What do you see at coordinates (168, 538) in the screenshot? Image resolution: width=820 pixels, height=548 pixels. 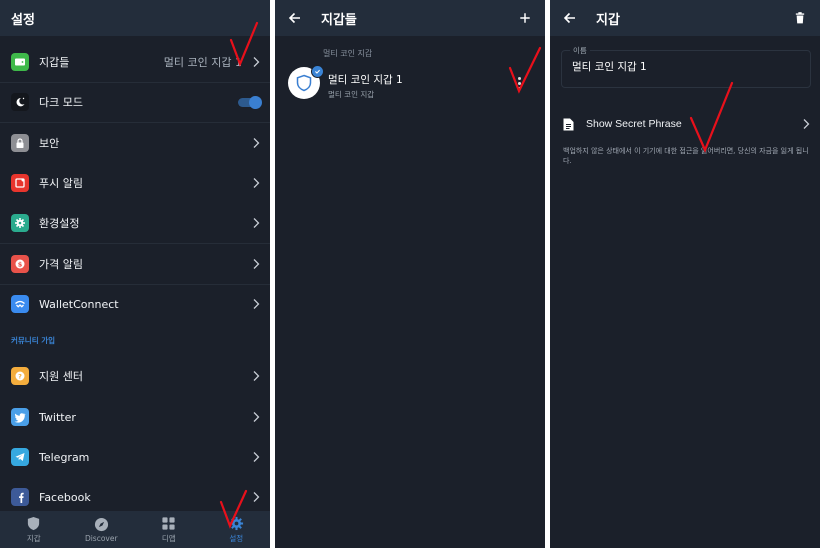 I see `tab-label: 디앱` at bounding box center [168, 538].